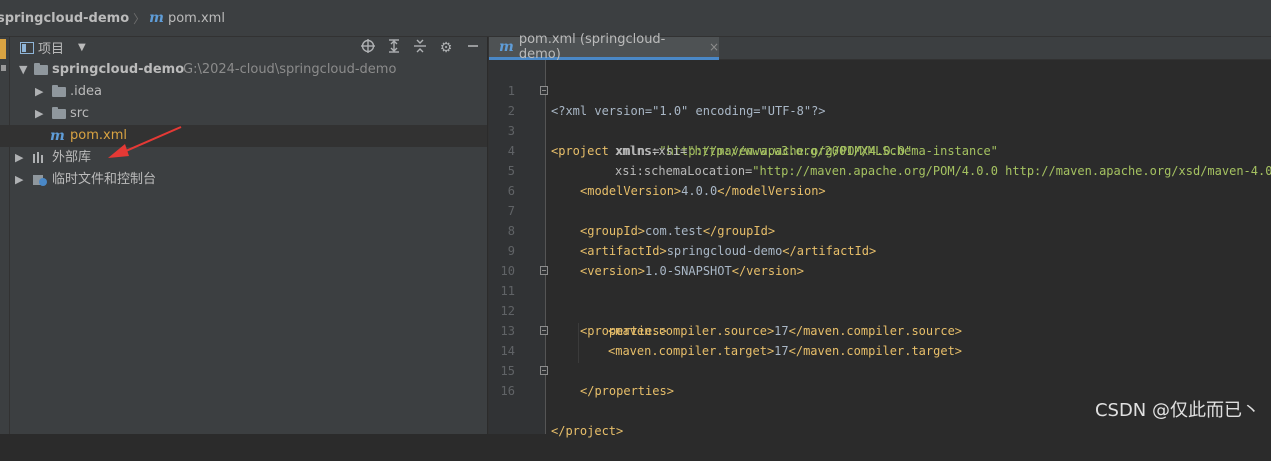  Describe the element at coordinates (27, 47) in the screenshot. I see `project-view-icon` at that location.